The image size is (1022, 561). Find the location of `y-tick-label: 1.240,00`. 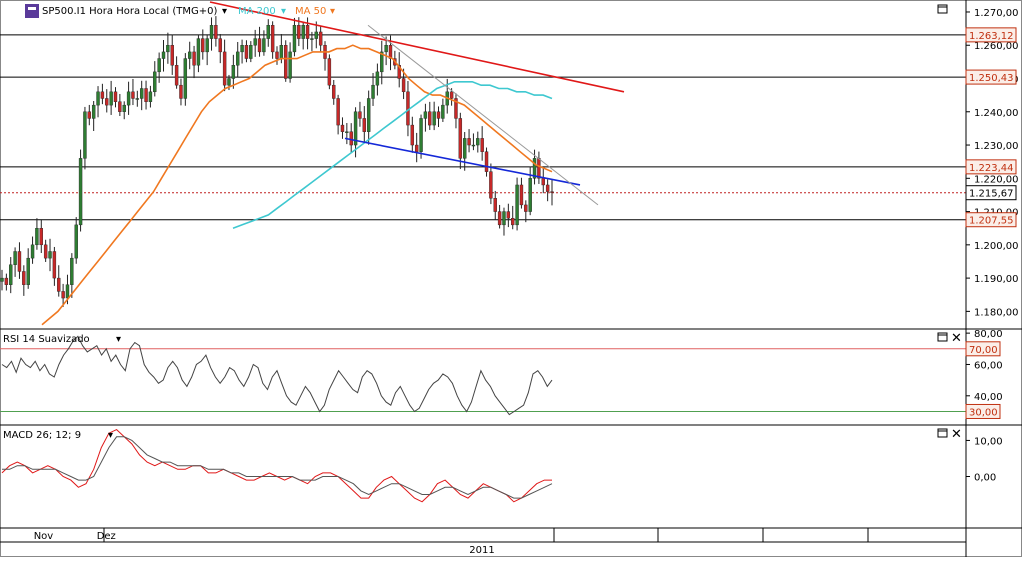

y-tick-label: 1.240,00 is located at coordinates (996, 113).